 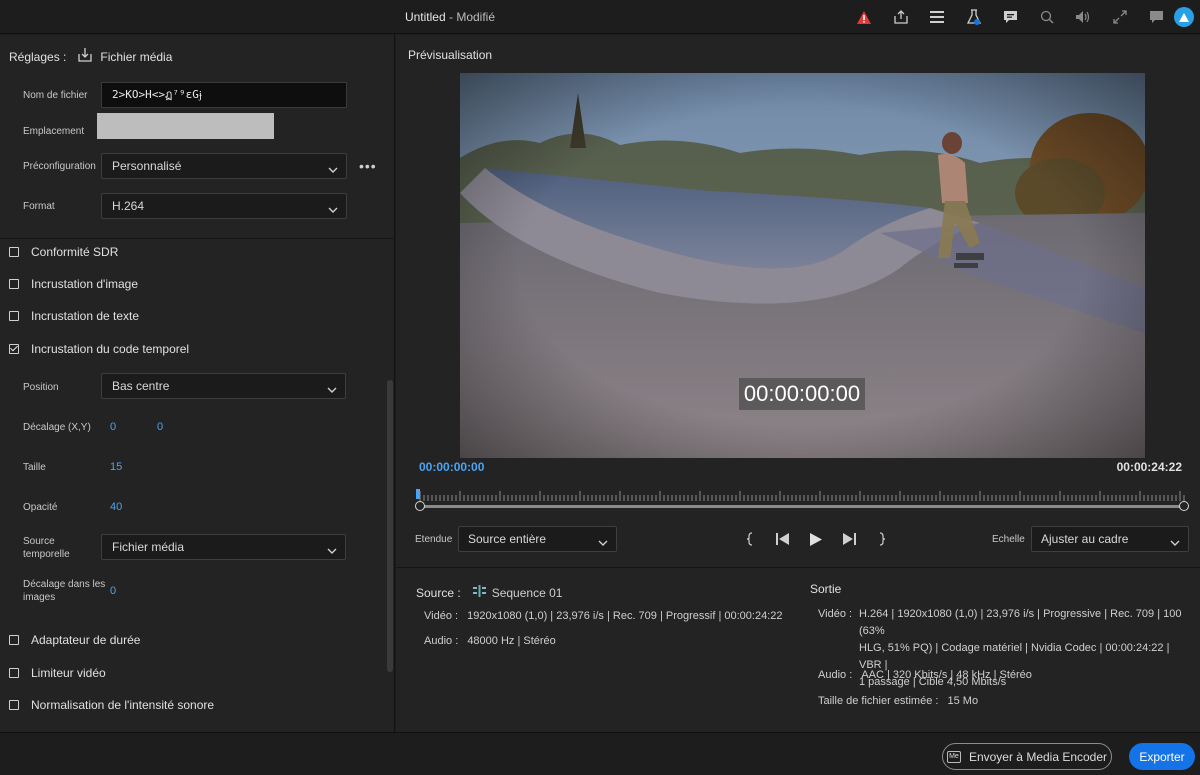 I want to click on text-overlay-row: Incrustation de texte, so click(x=74, y=316).